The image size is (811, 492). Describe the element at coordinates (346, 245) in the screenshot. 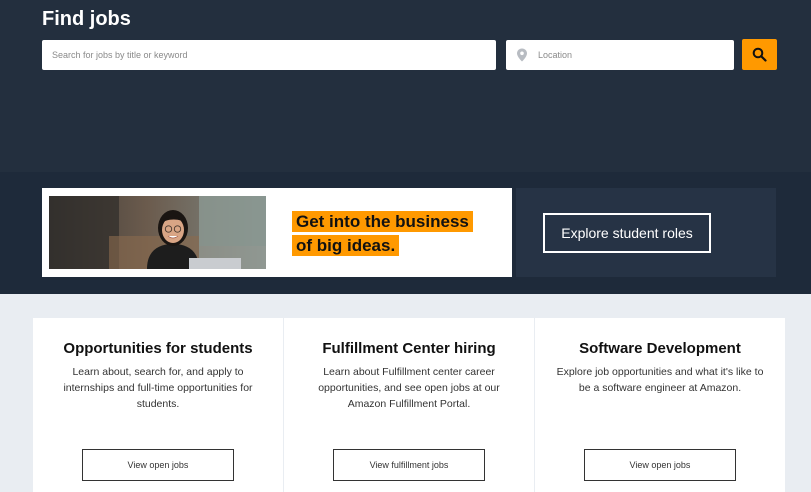

I see `banner-headline-line2: of big ideas.` at that location.